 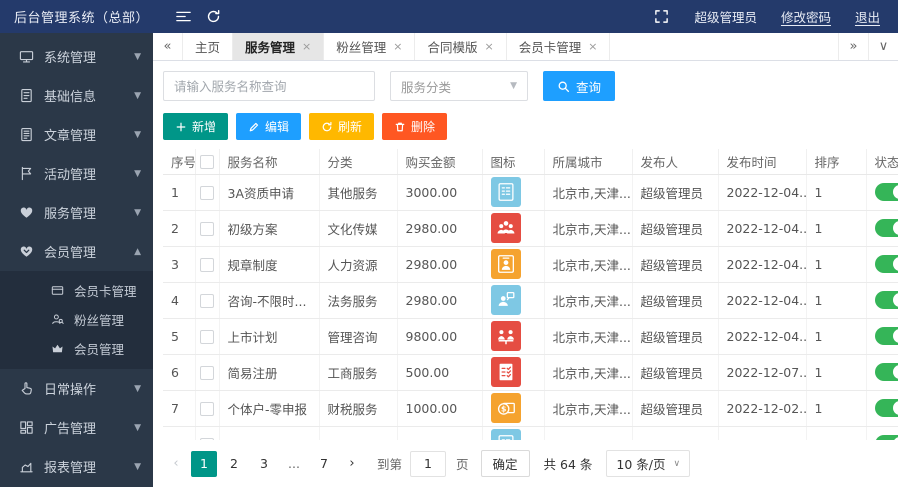 What do you see at coordinates (661, 16) in the screenshot?
I see `fullscreen-icon` at bounding box center [661, 16].